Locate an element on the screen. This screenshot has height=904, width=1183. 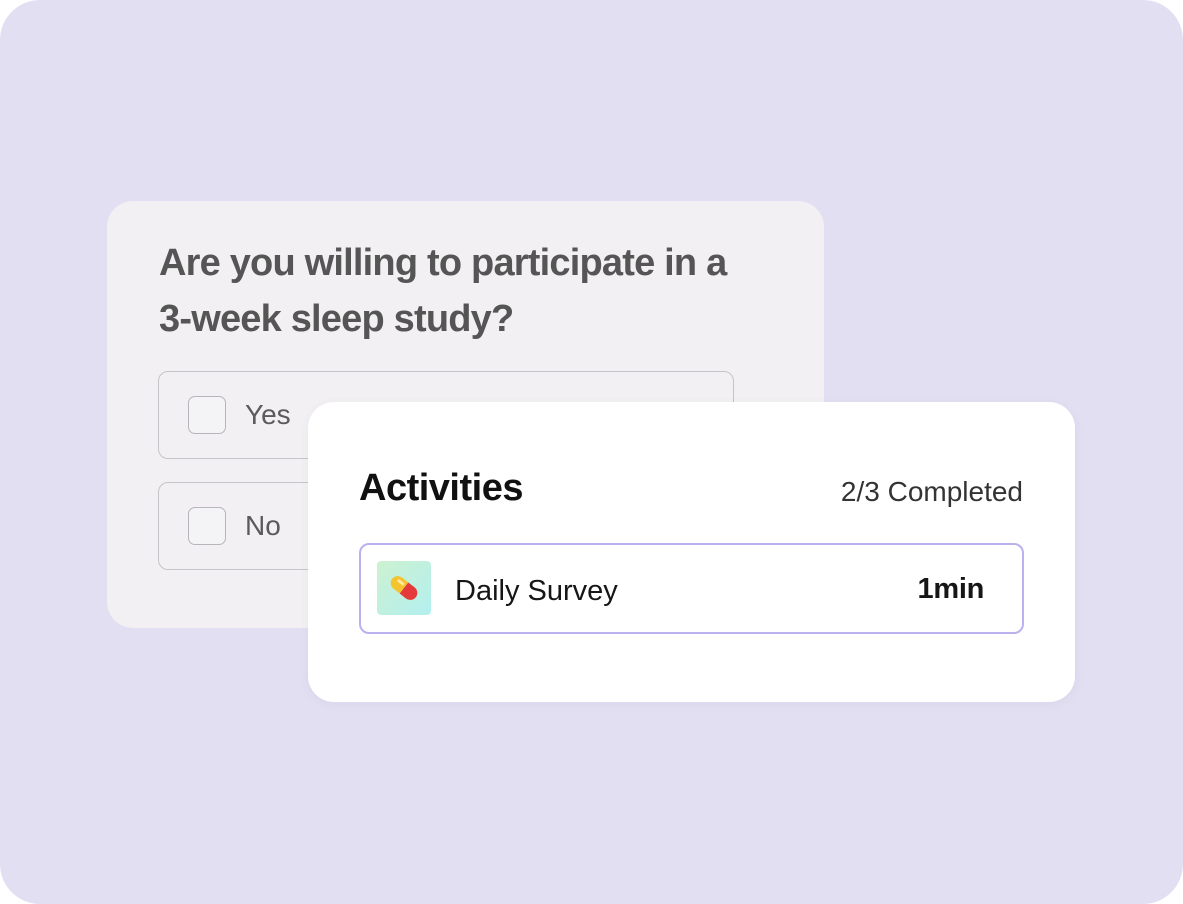
yes-checkbox is located at coordinates (207, 415).